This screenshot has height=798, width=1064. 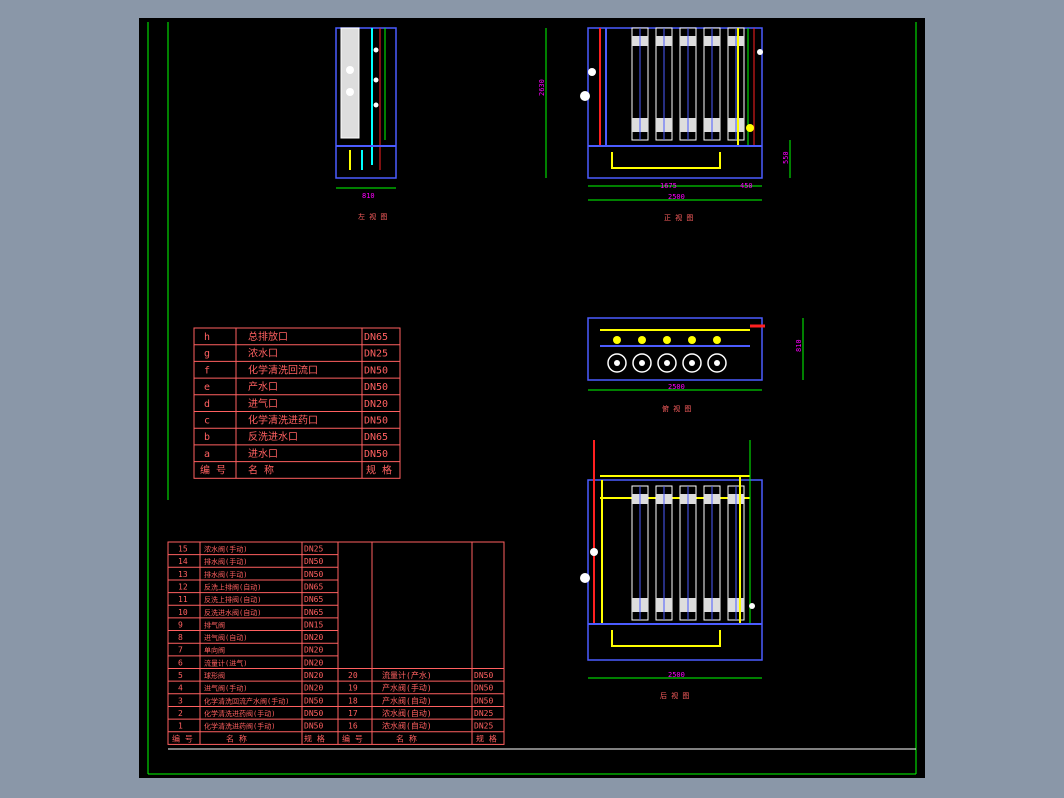 What do you see at coordinates (180, 650) in the screenshot?
I see `part-number: 7` at bounding box center [180, 650].